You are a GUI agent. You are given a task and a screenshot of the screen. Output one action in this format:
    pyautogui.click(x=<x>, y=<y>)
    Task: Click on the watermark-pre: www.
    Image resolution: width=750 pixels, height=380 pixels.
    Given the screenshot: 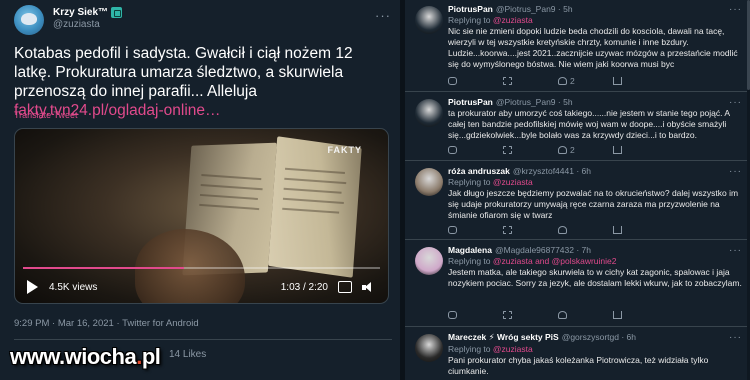 What is the action you would take?
    pyautogui.click(x=37, y=356)
    